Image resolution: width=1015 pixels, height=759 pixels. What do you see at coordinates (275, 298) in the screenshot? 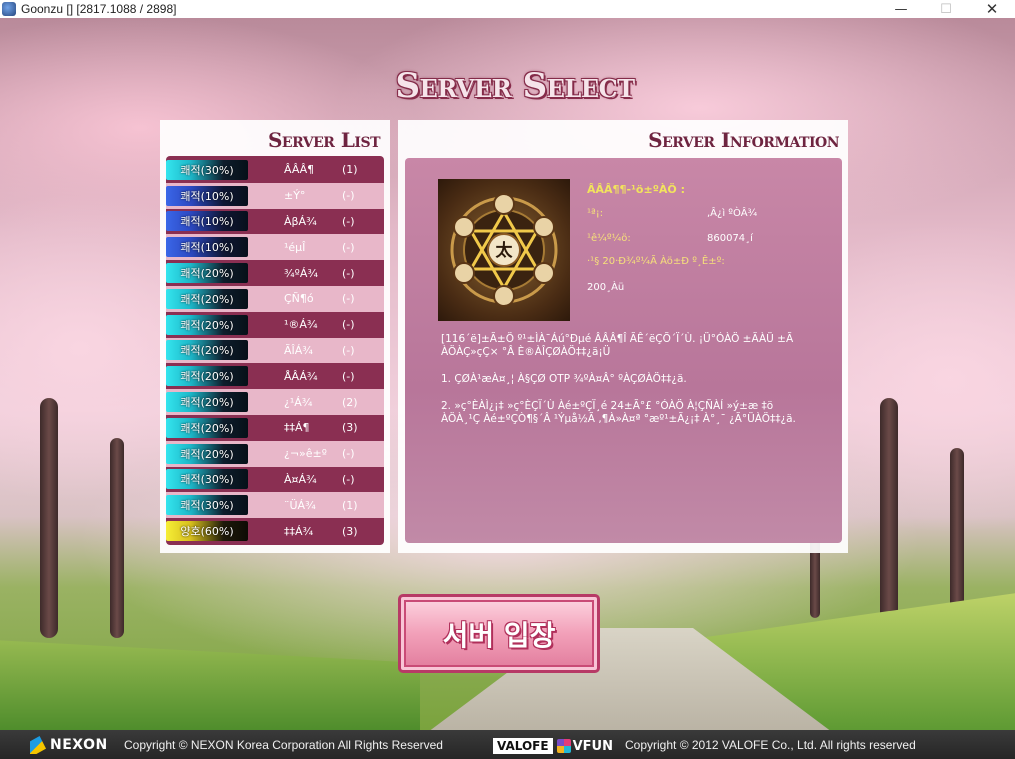
I see `server-row: 쾌적(20%) ÇÑ¶ó (-)` at bounding box center [275, 298].